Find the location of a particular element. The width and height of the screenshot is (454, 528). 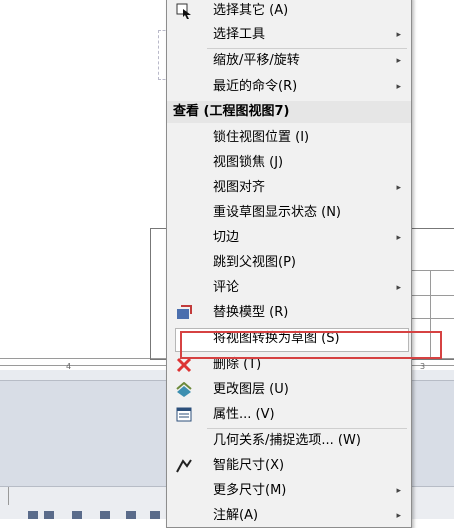

menu-item-view-lock-focus: 视图锁焦 (J) is located at coordinates (289, 163).